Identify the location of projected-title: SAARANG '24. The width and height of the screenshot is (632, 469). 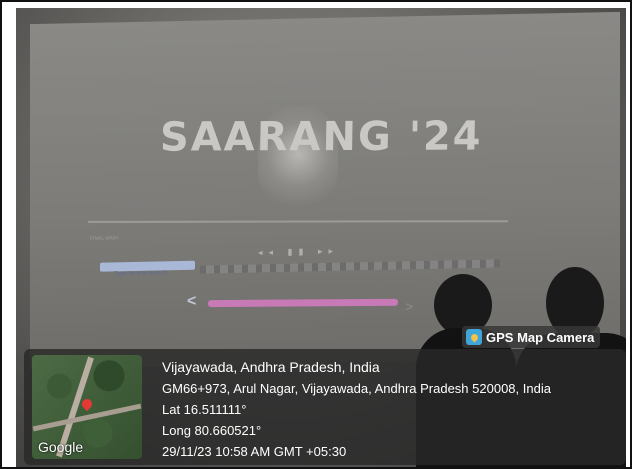
(321, 137).